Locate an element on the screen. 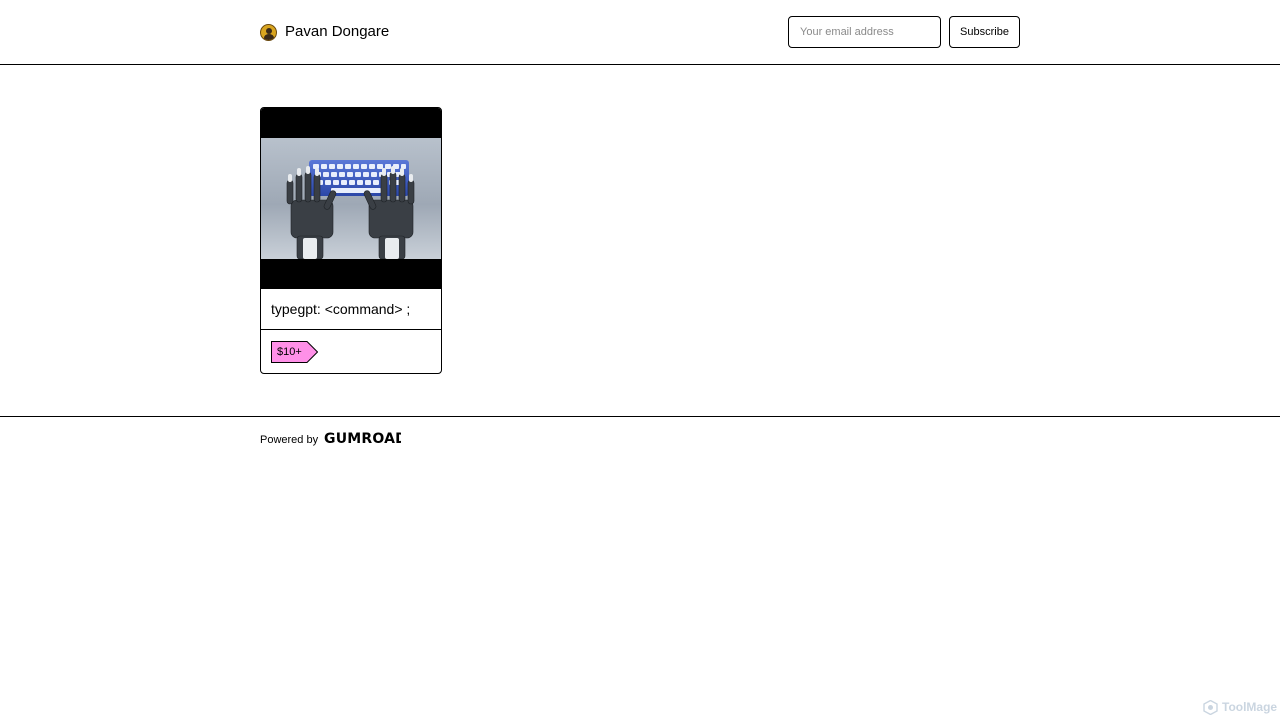 The image size is (1280, 720). price-label: $10+ is located at coordinates (289, 352).